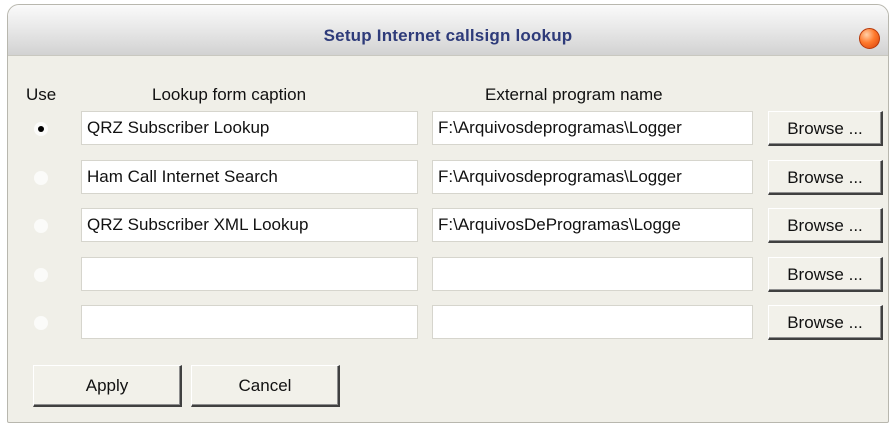 The height and width of the screenshot is (425, 892). What do you see at coordinates (229, 94) in the screenshot?
I see `header-lookup-form-caption: Lookup form caption` at bounding box center [229, 94].